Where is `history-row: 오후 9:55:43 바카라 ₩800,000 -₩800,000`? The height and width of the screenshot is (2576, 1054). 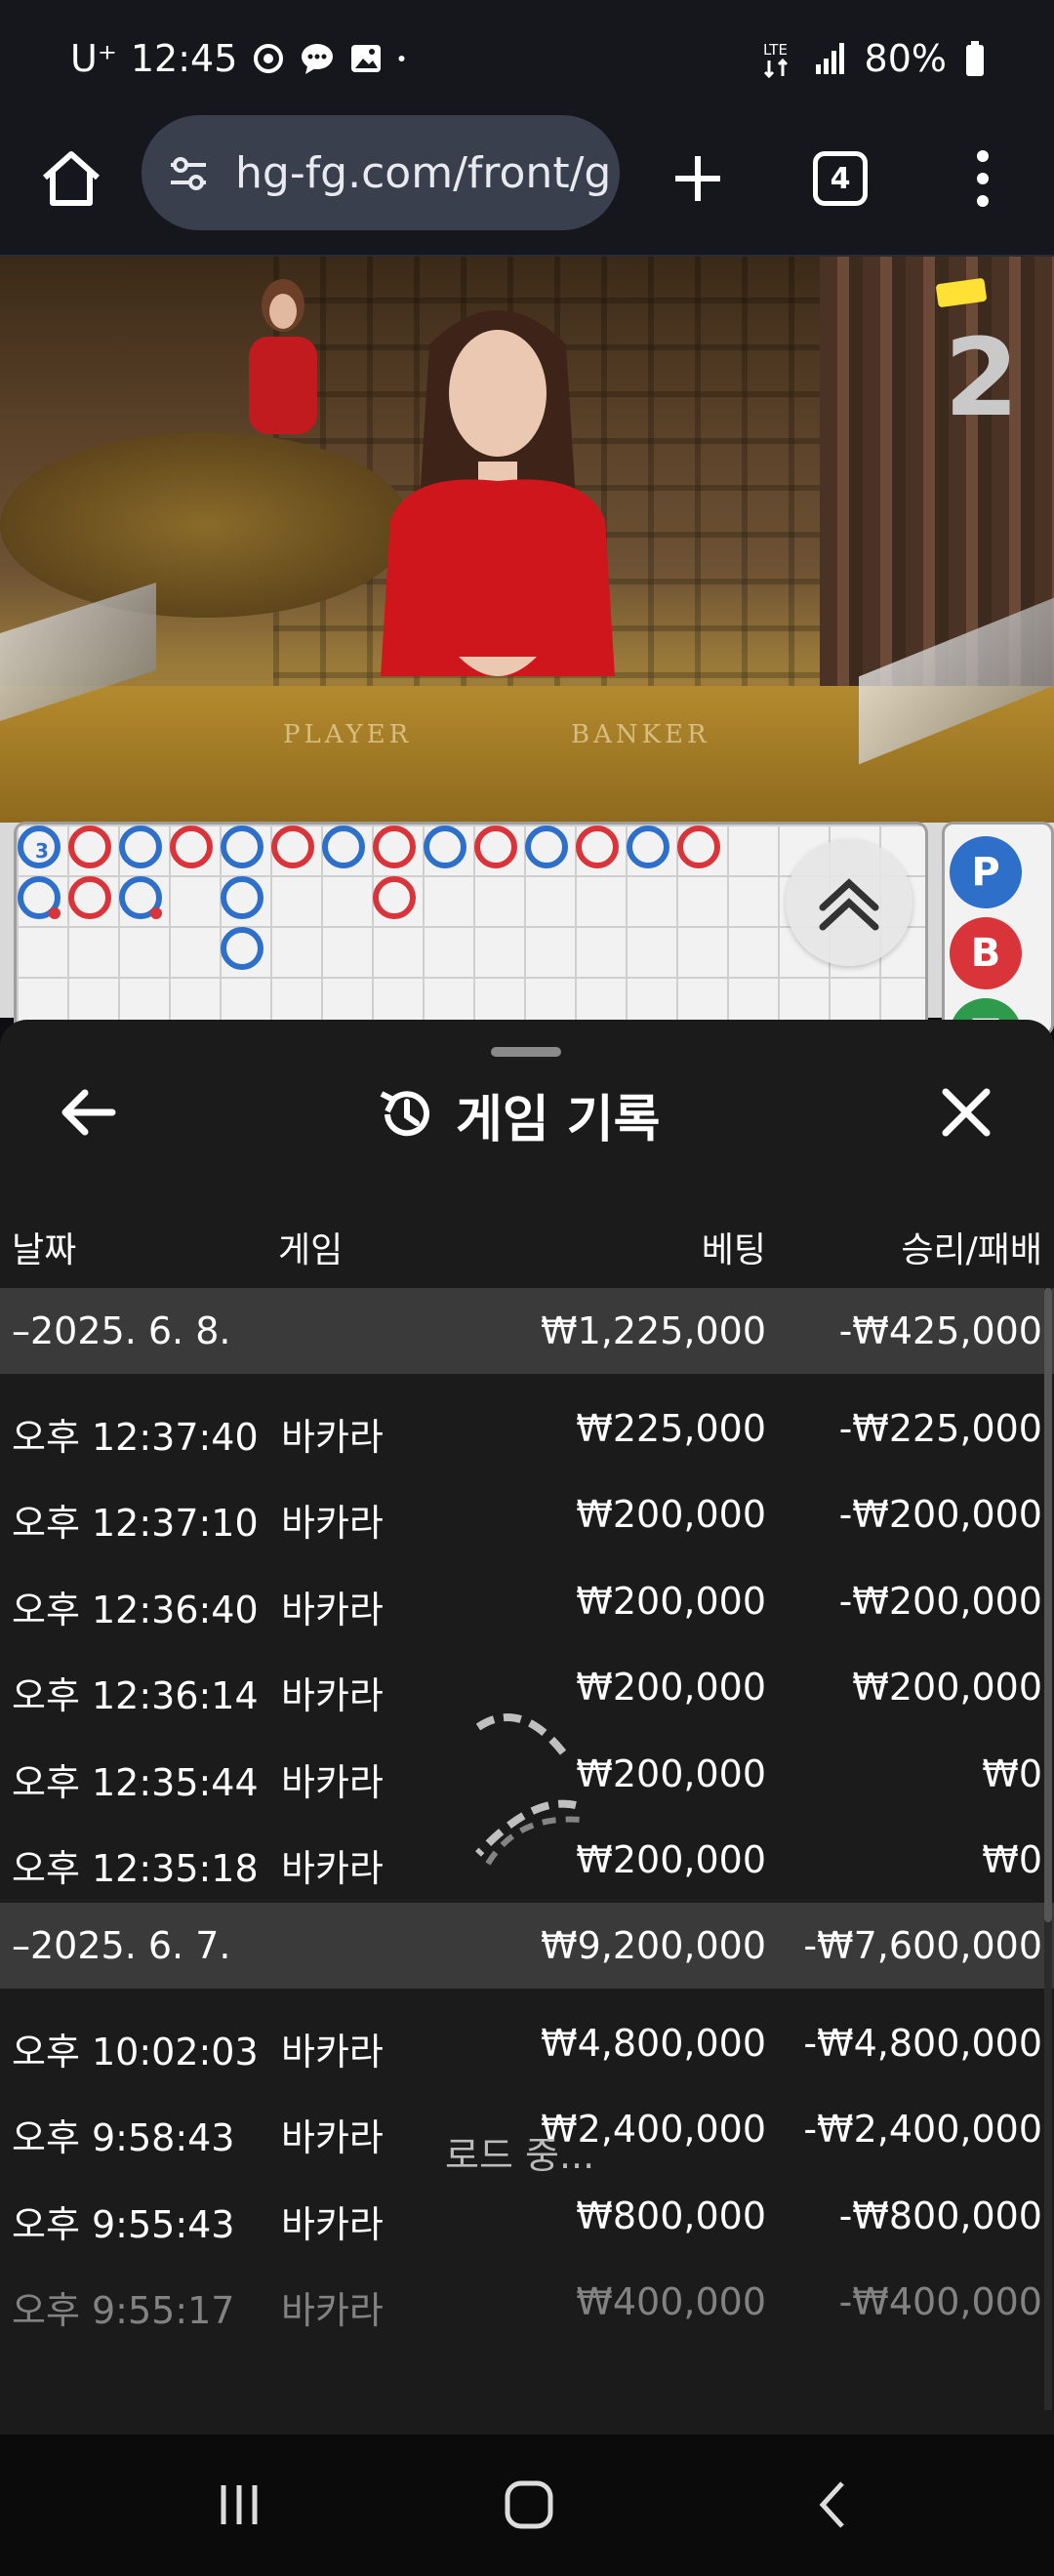
history-row: 오후 9:55:43 바카라 ₩800,000 -₩800,000 is located at coordinates (527, 2216).